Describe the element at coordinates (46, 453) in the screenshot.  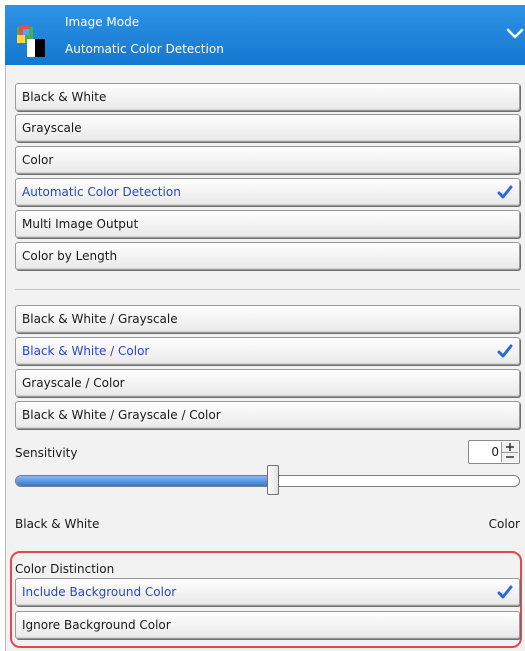
I see `sensitivity-label: Sensitivity` at that location.